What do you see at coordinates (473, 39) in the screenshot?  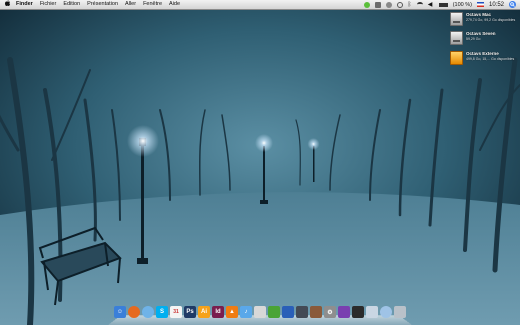 I see `drive-info: 59,29 Go` at bounding box center [473, 39].